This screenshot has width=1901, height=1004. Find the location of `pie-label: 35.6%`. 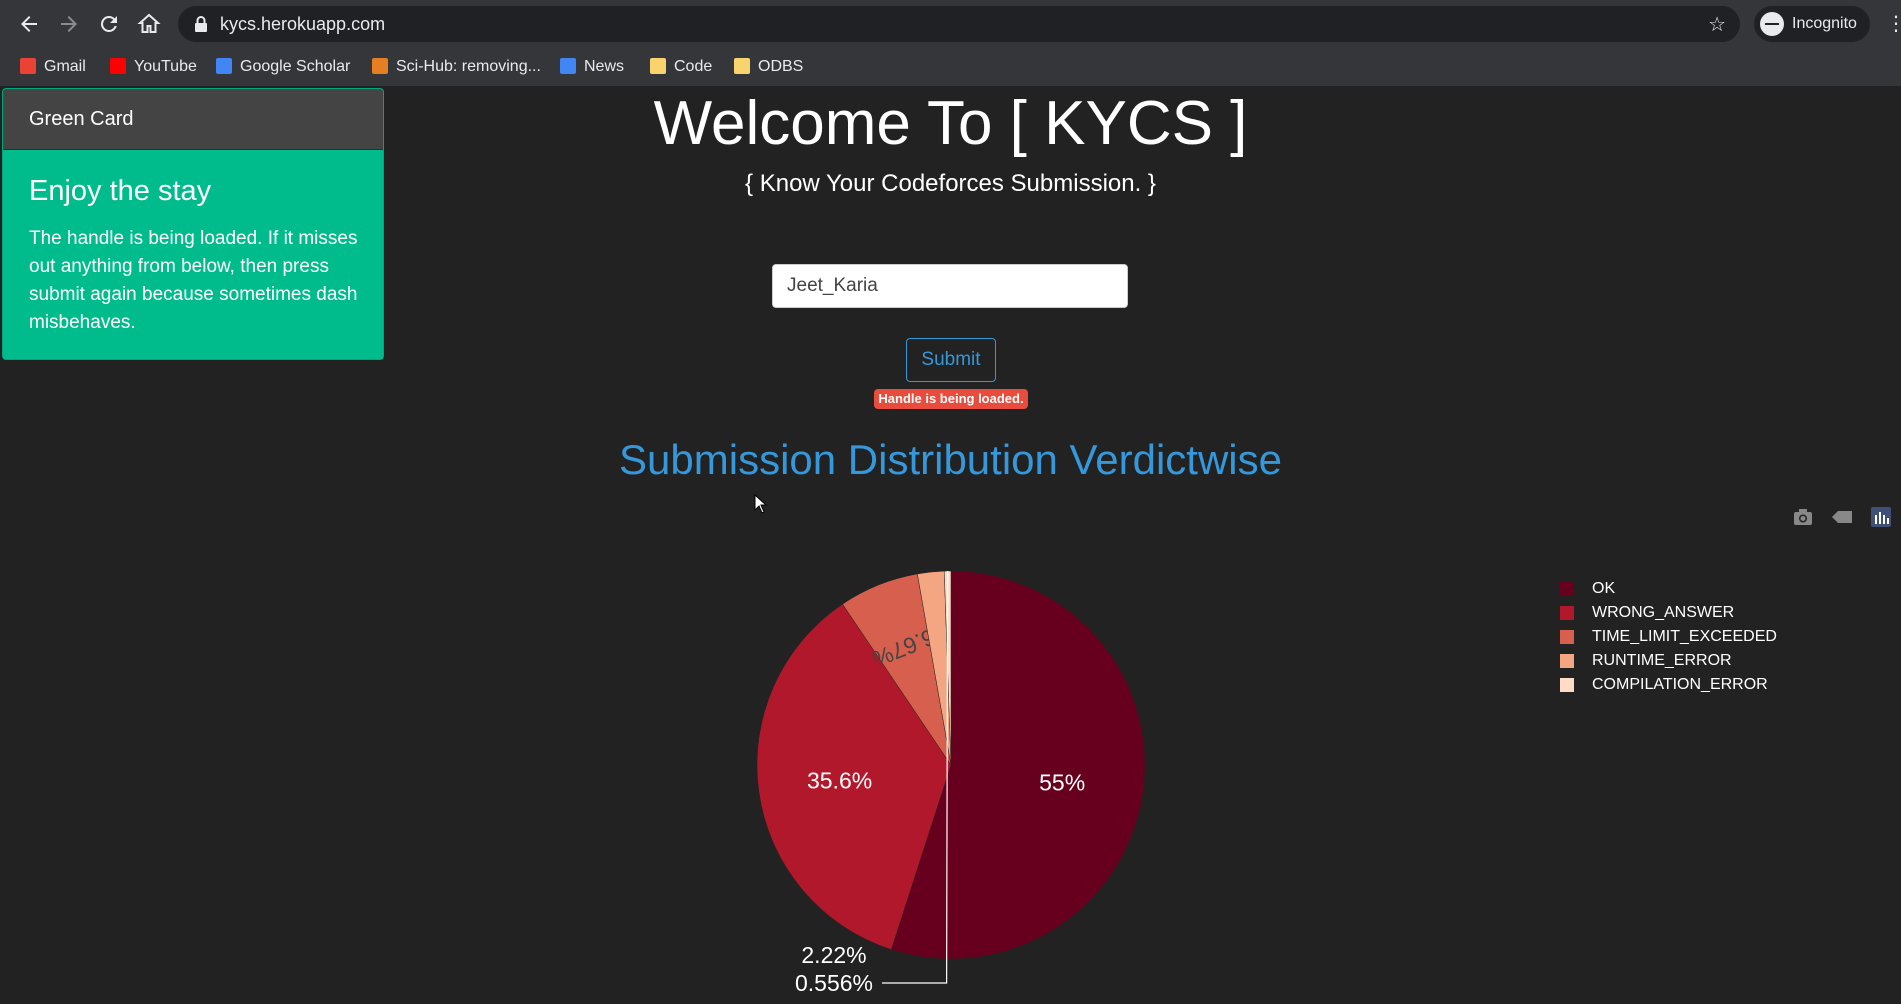

pie-label: 35.6% is located at coordinates (839, 781).